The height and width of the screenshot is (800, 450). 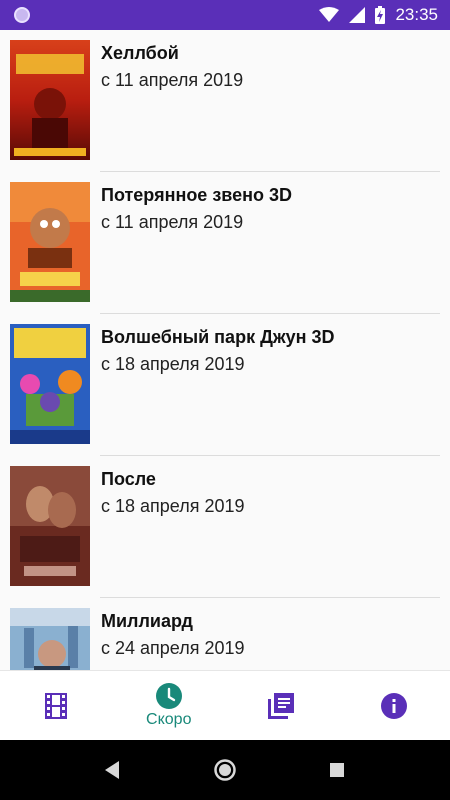 I want to click on movie-title: После, so click(x=128, y=479).